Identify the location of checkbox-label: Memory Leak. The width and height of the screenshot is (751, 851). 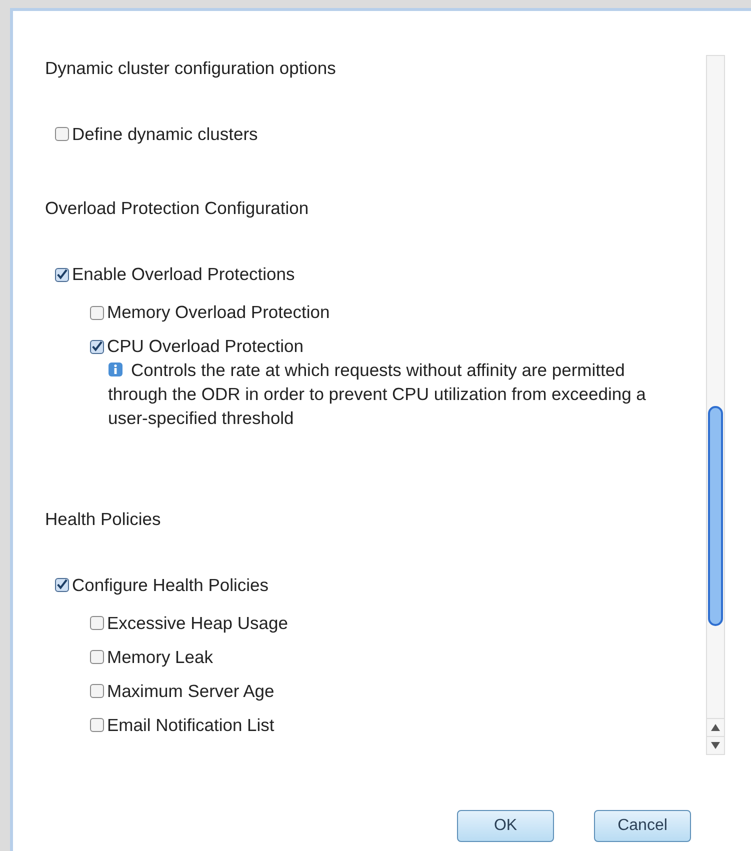
(160, 657).